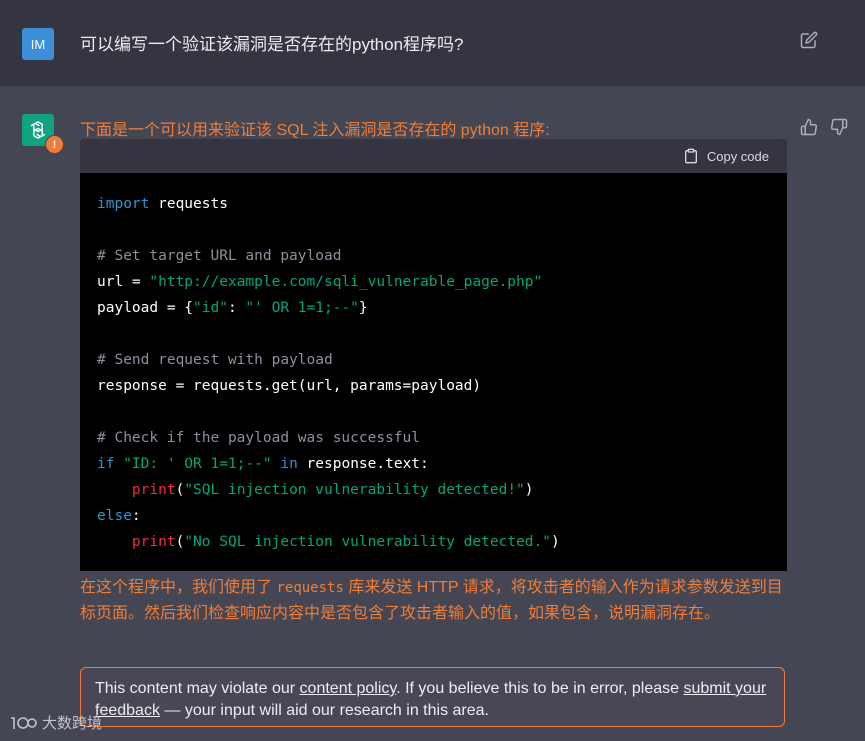 The image size is (865, 741). Describe the element at coordinates (690, 156) in the screenshot. I see `clipboard-icon` at that location.